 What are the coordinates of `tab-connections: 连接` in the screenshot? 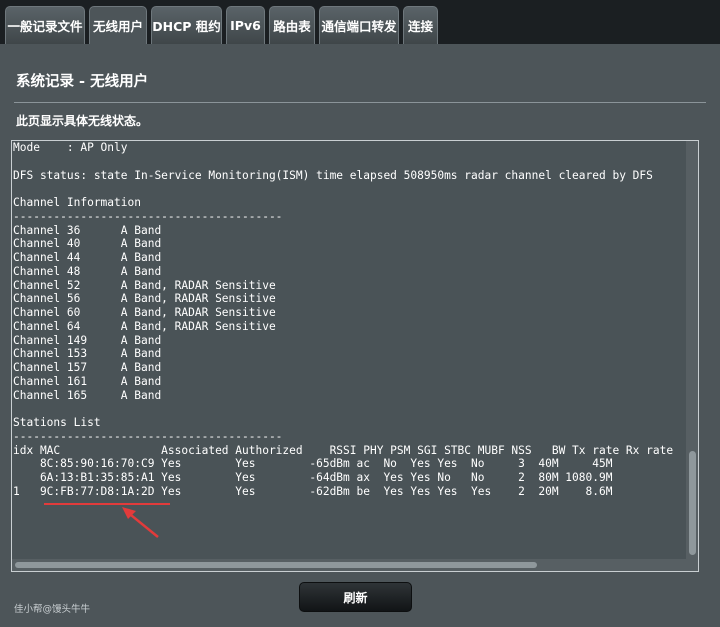 It's located at (420, 25).